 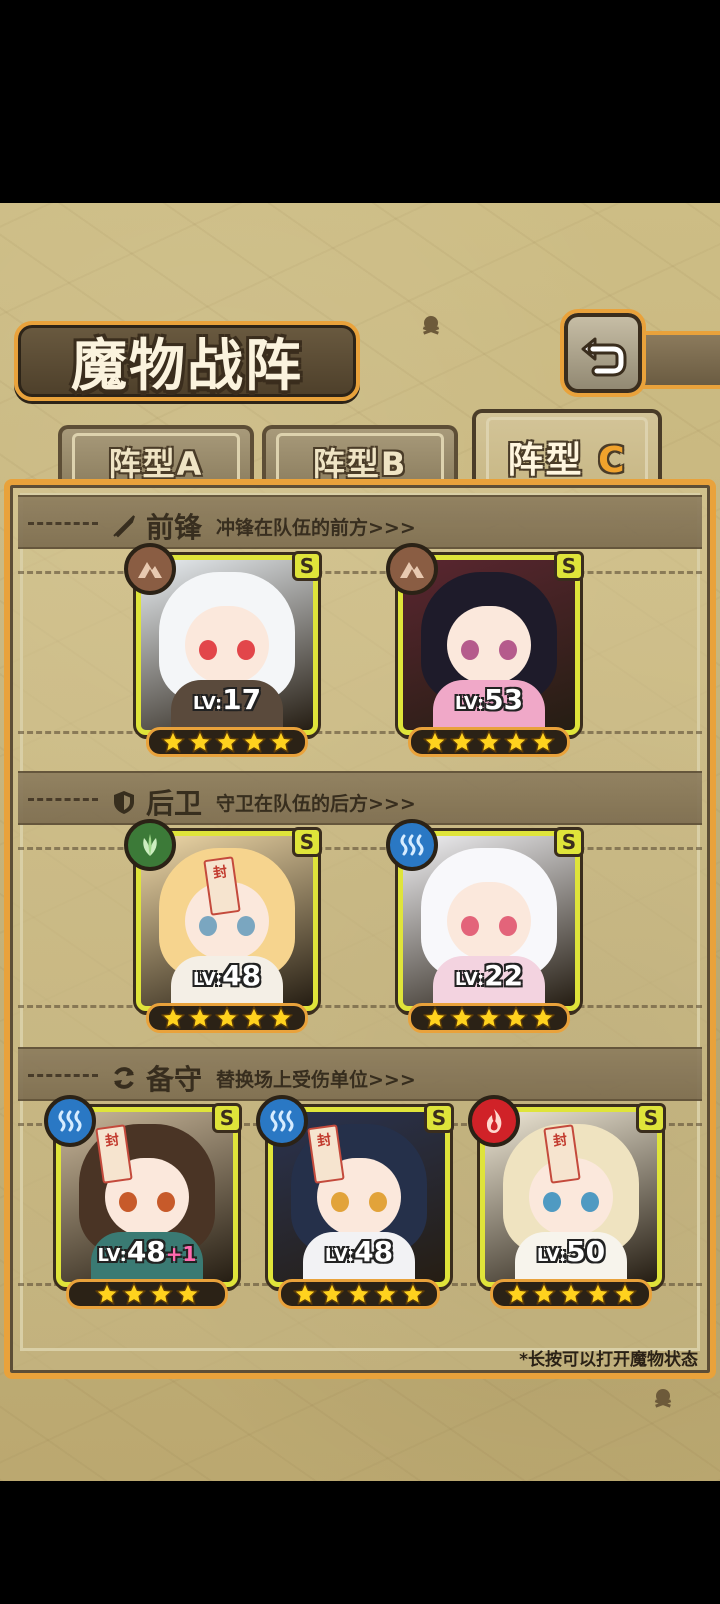 I want to click on unit-level: LV:50, so click(x=571, y=1251).